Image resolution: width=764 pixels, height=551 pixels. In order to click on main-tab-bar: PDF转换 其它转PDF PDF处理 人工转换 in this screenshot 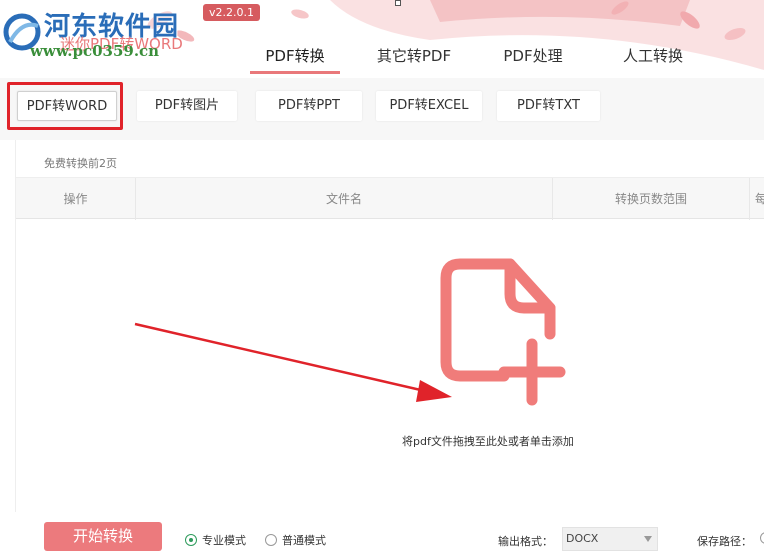, I will do `click(469, 59)`.